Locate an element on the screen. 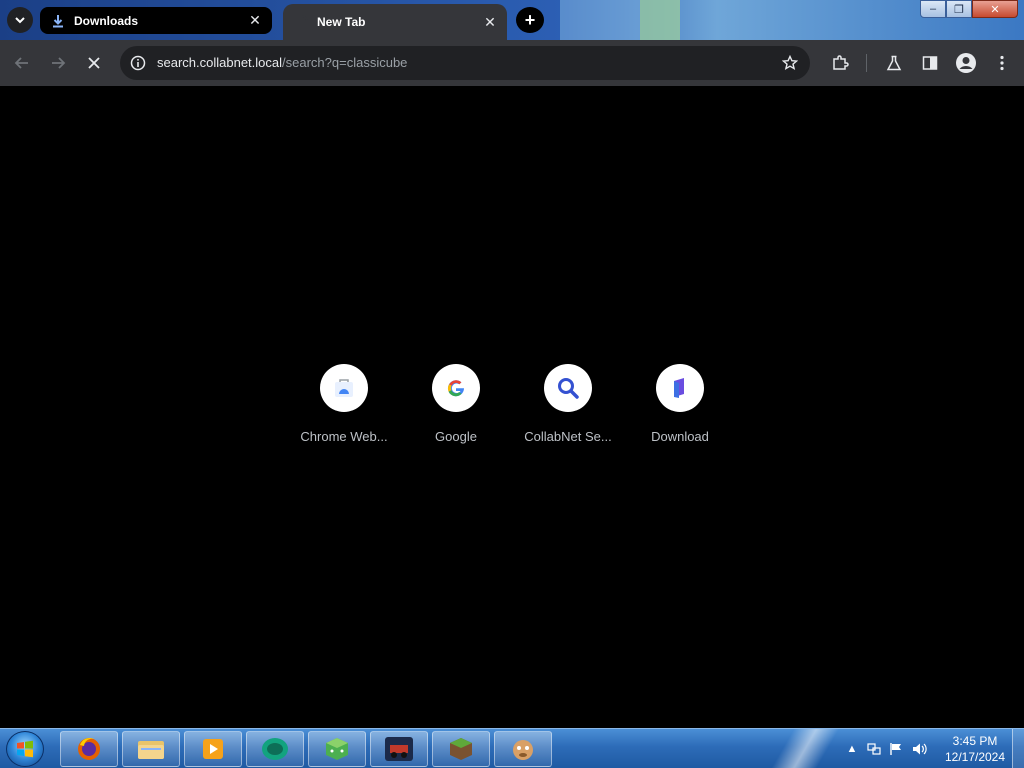 This screenshot has height=768, width=1024. shortcut-tile: Google is located at coordinates (456, 407).